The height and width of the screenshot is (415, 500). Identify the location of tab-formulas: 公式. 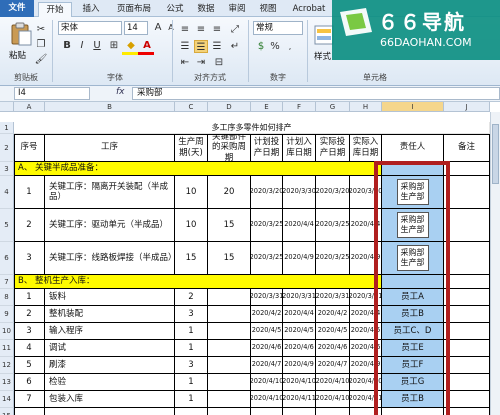
(175, 9).